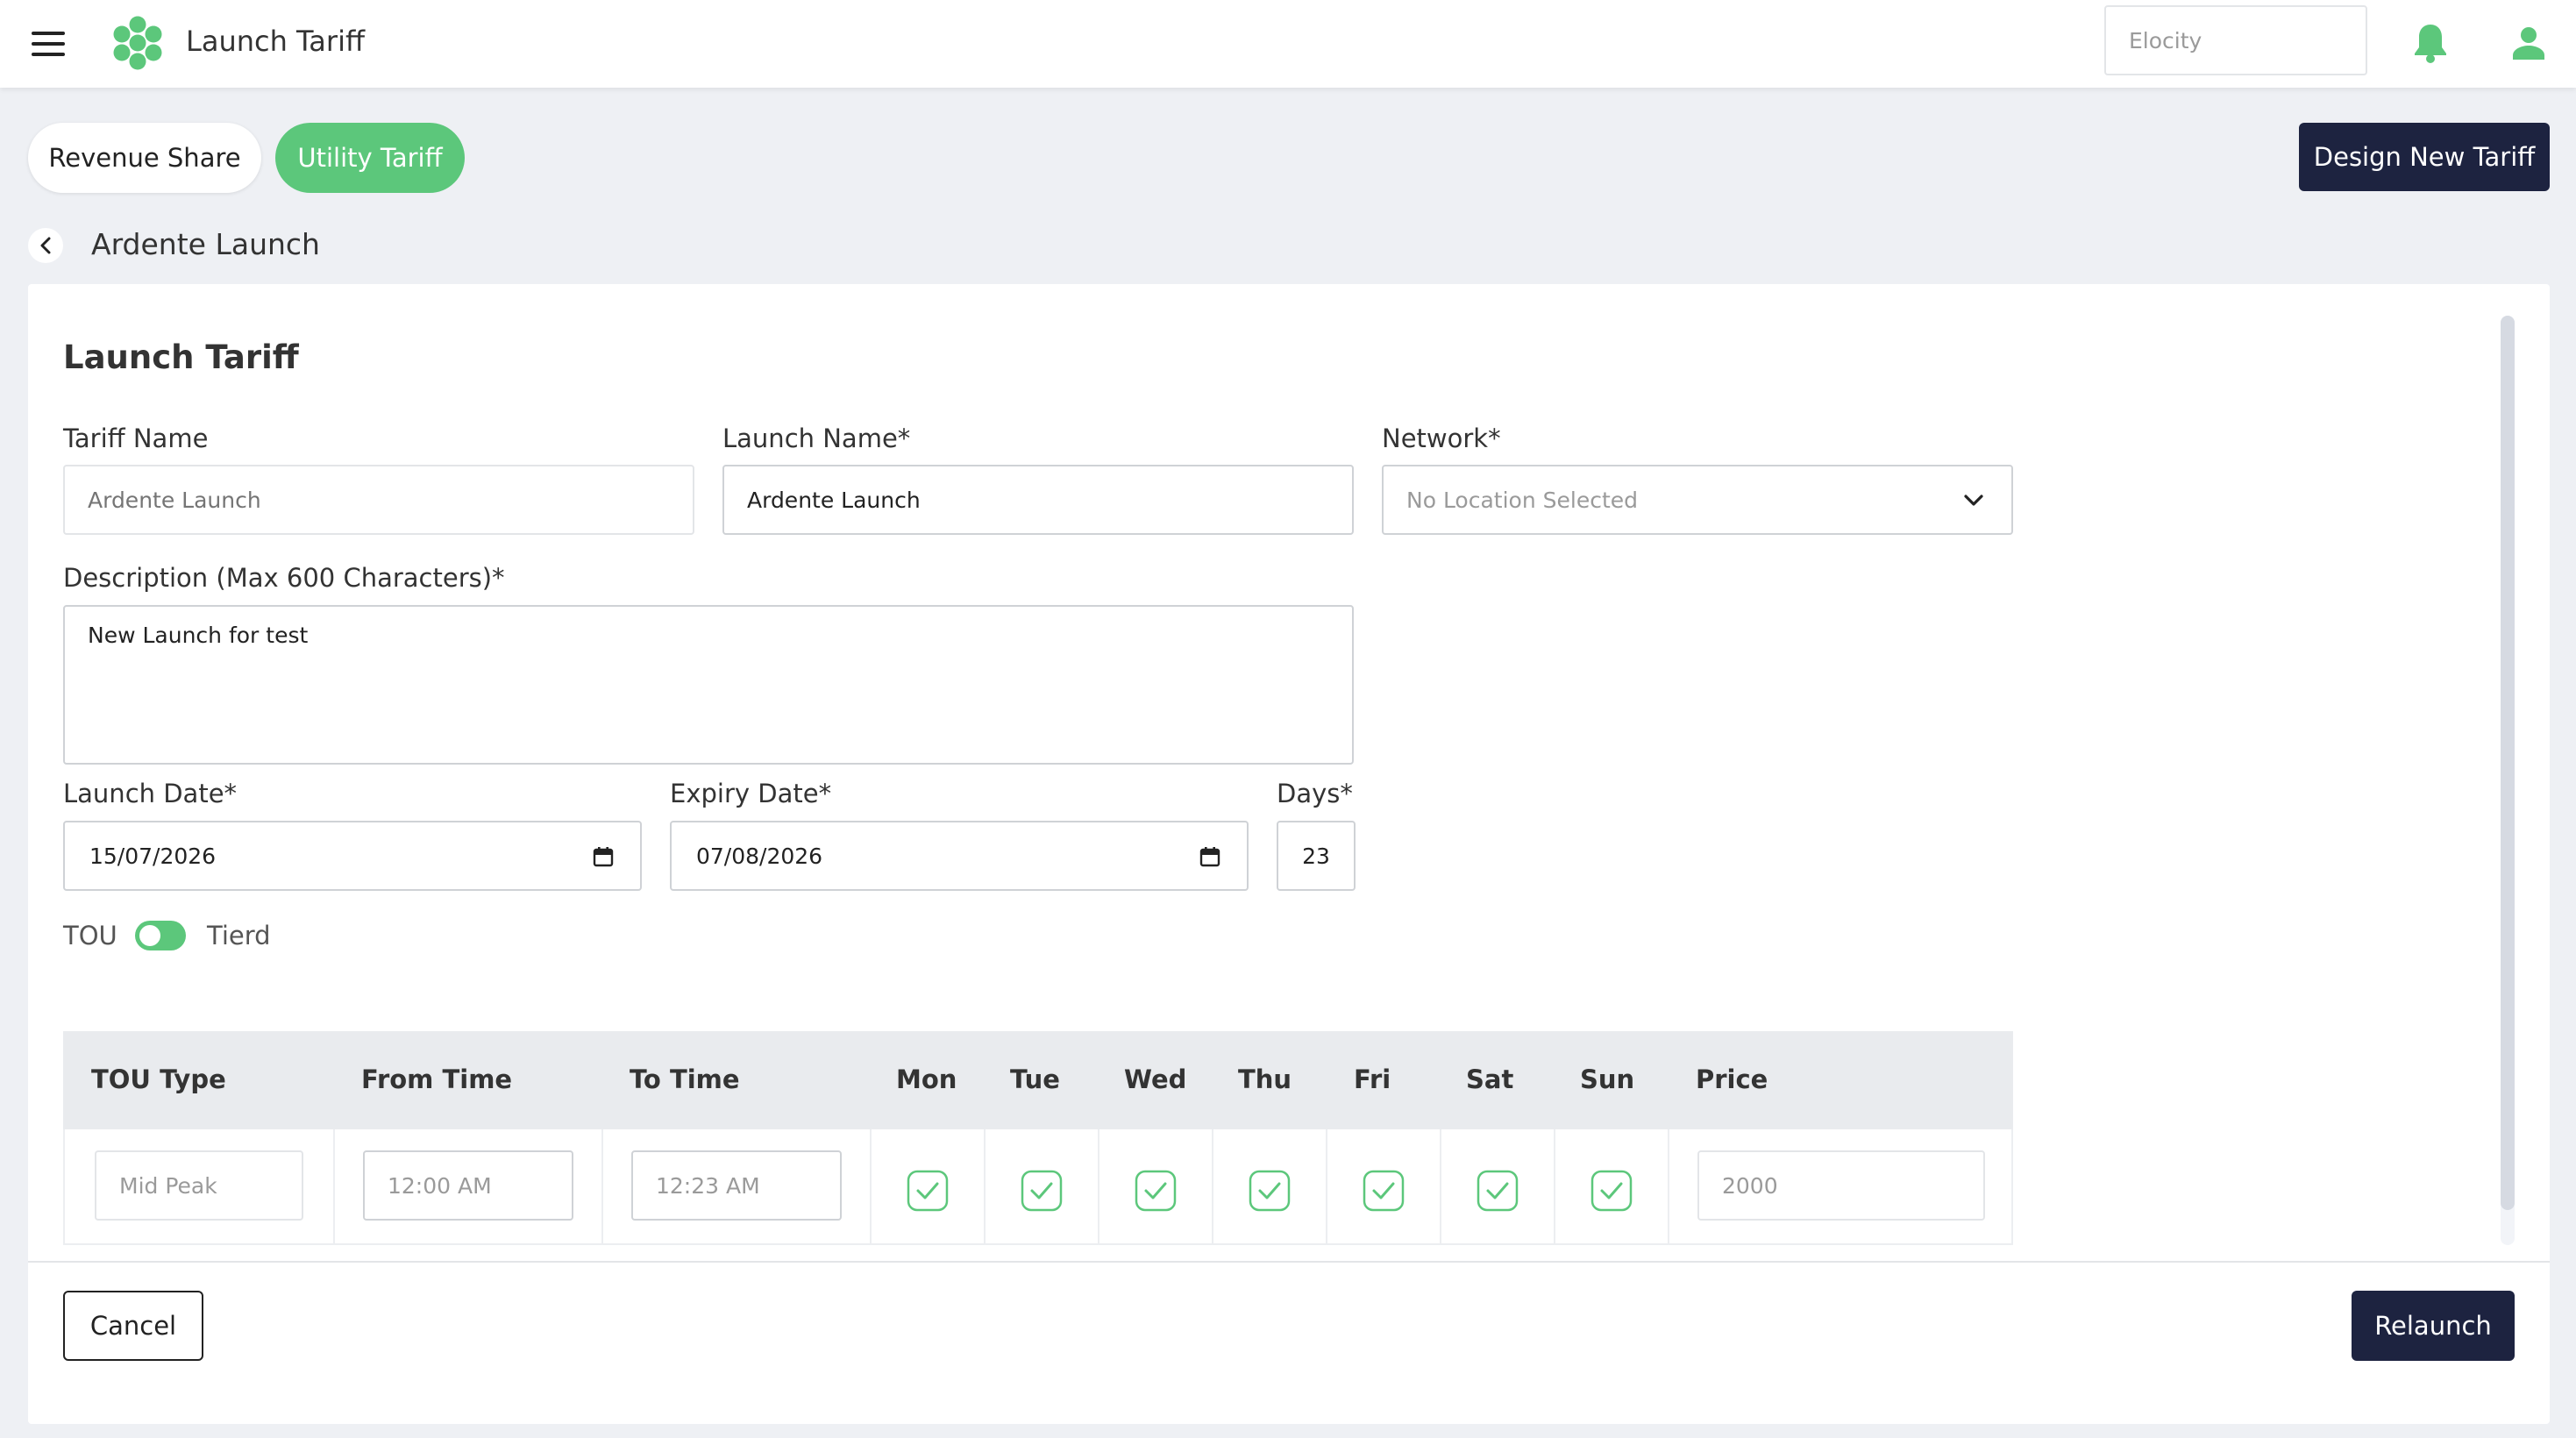 The height and width of the screenshot is (1438, 2576). What do you see at coordinates (1035, 1079) in the screenshot?
I see `column-header: Tue` at bounding box center [1035, 1079].